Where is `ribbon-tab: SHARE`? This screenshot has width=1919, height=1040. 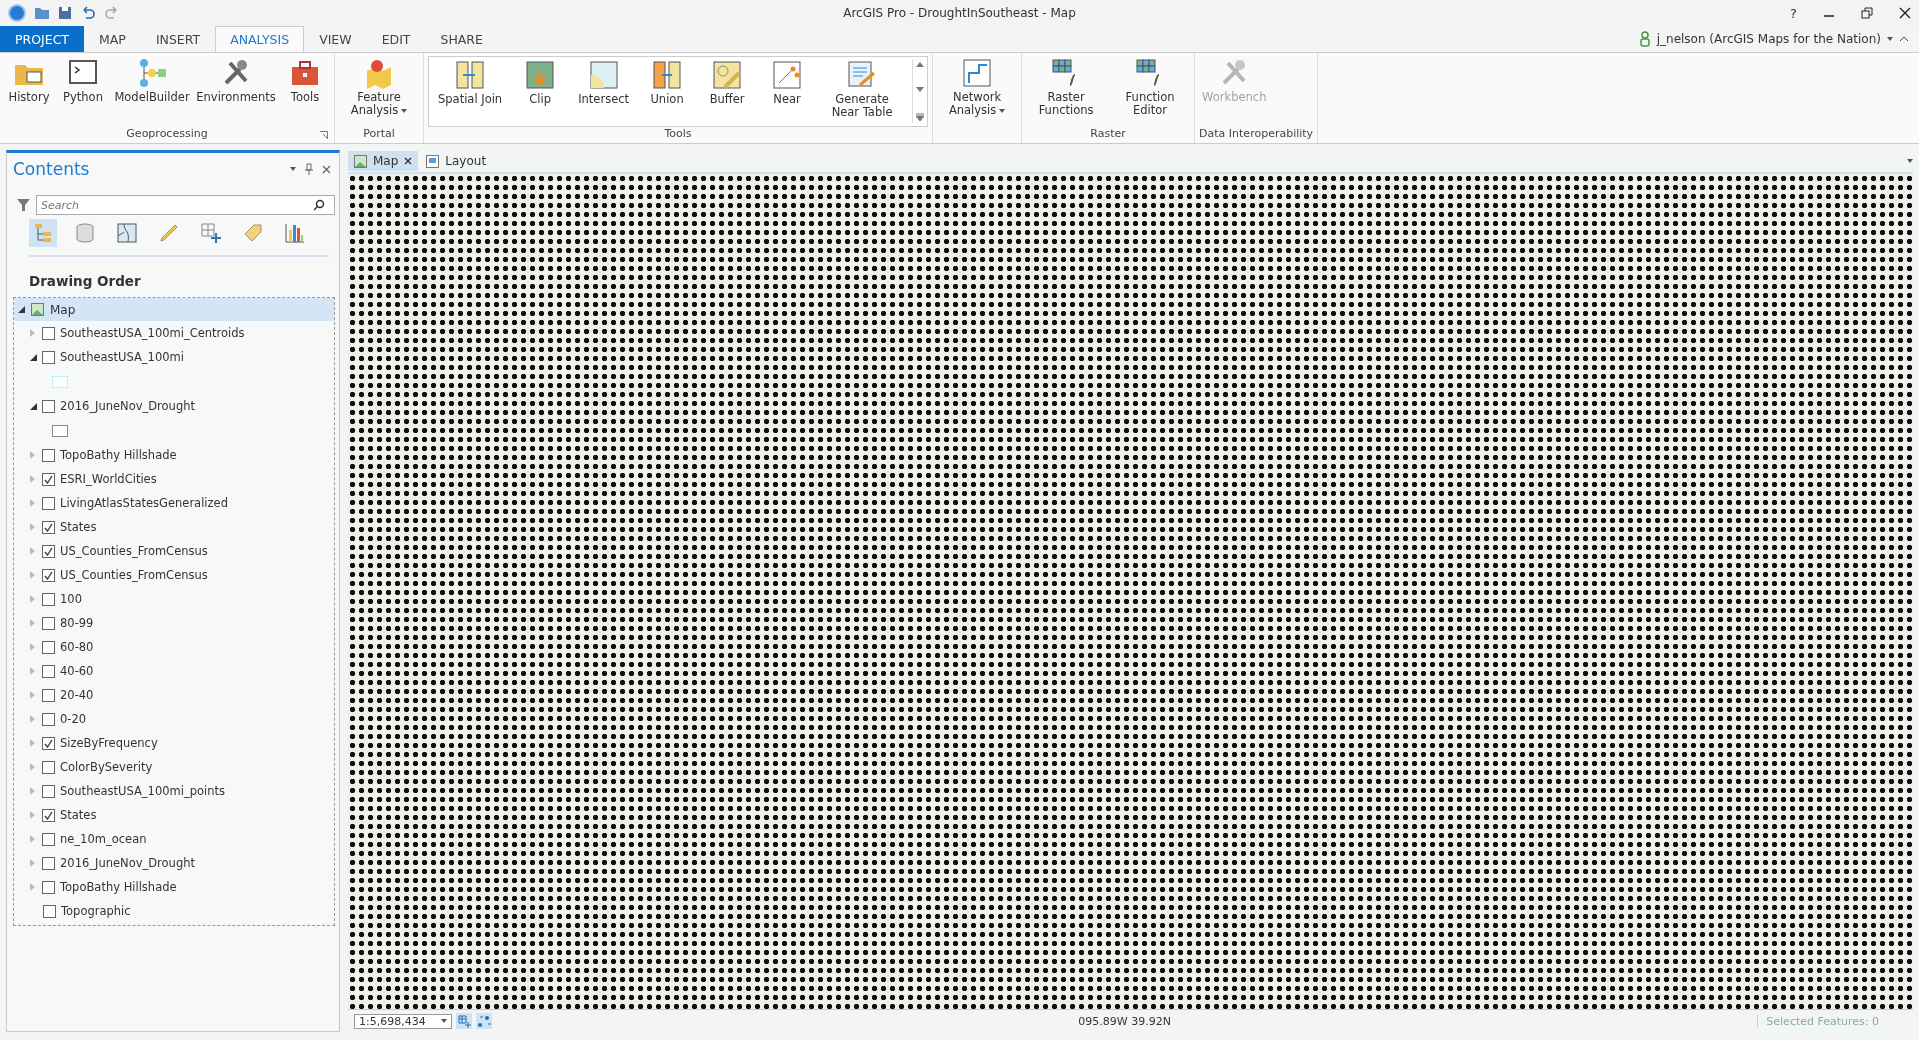
ribbon-tab: SHARE is located at coordinates (461, 39).